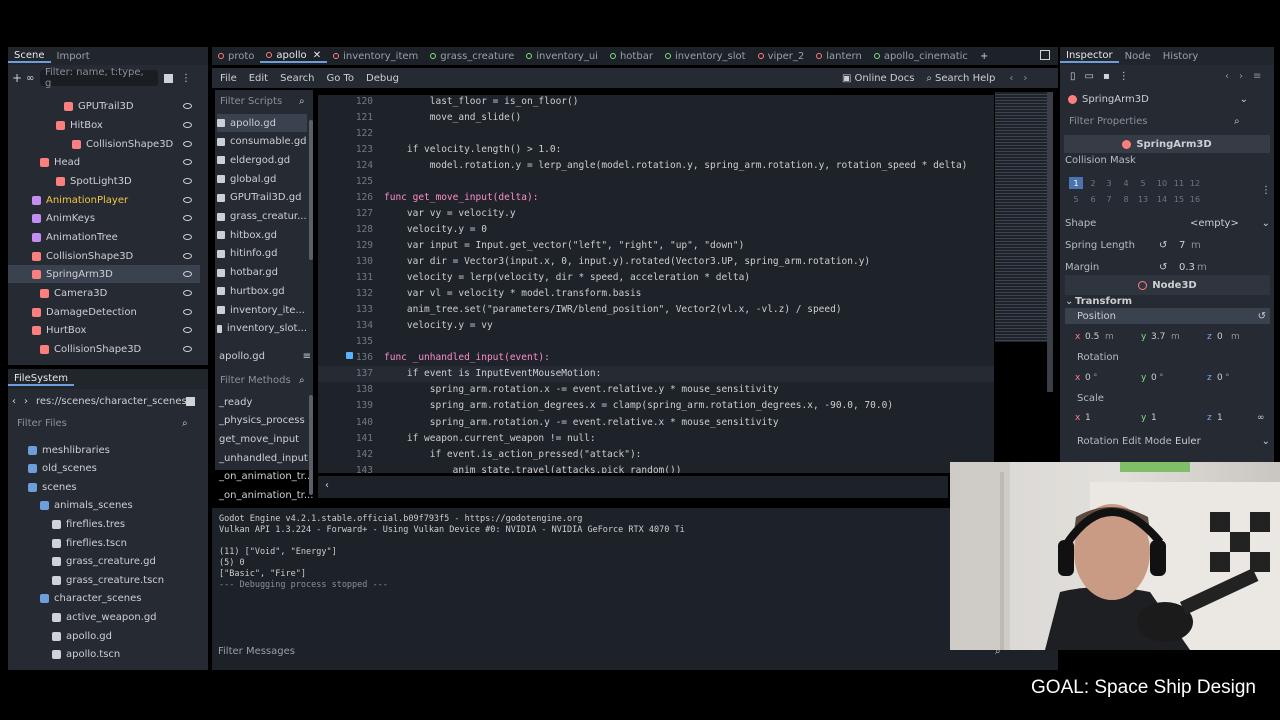  I want to click on code-line: 127 var vy = velocity.y, so click(656, 213).